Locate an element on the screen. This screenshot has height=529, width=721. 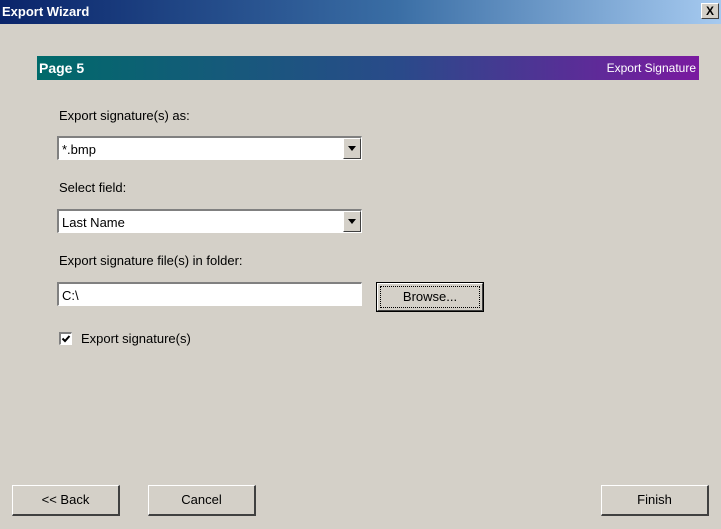
format-select-value: *.bmp is located at coordinates (79, 149).